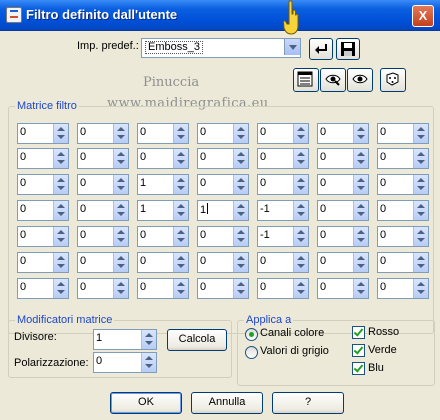 This screenshot has width=440, height=420. I want to click on matrix-cell-r2-c5: 0, so click(283, 158).